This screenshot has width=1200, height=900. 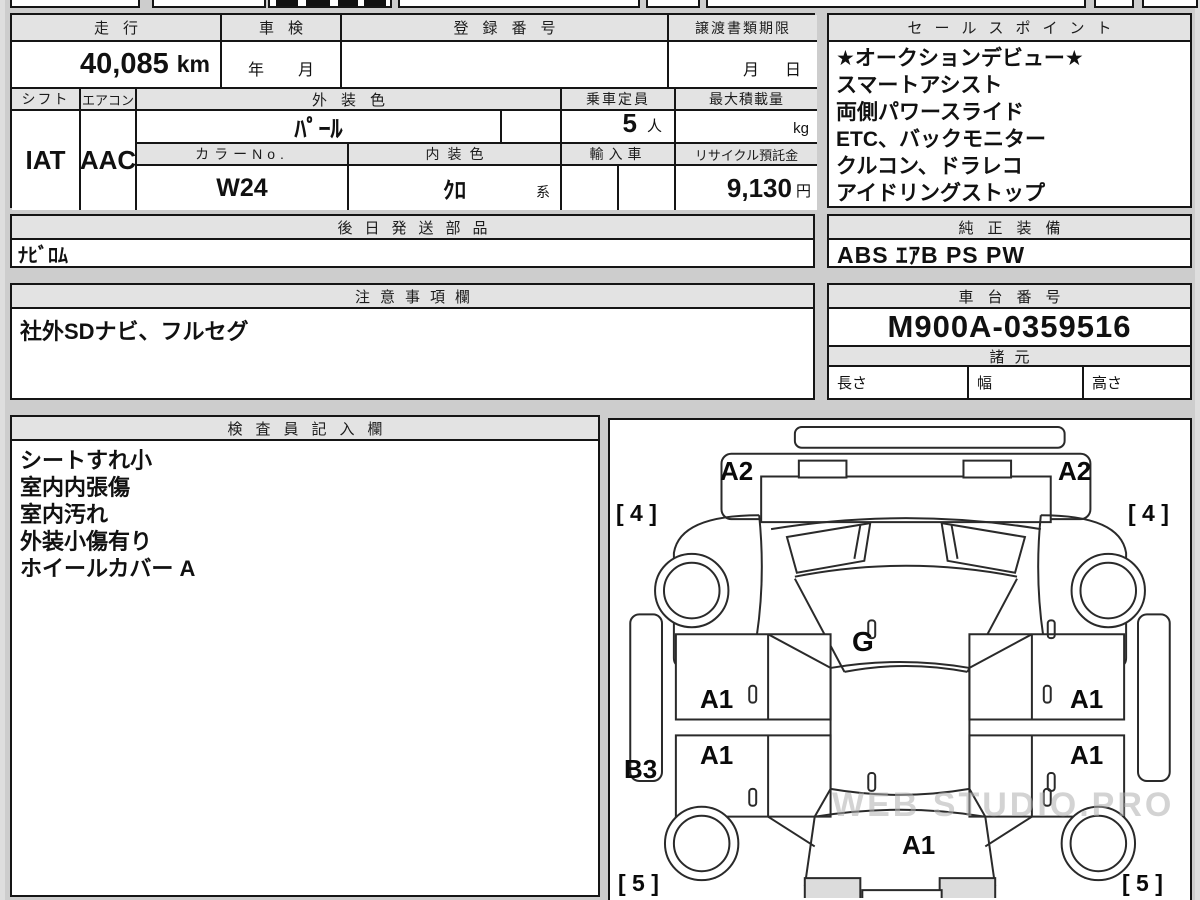 I want to click on registration-value, so click(x=503, y=63).